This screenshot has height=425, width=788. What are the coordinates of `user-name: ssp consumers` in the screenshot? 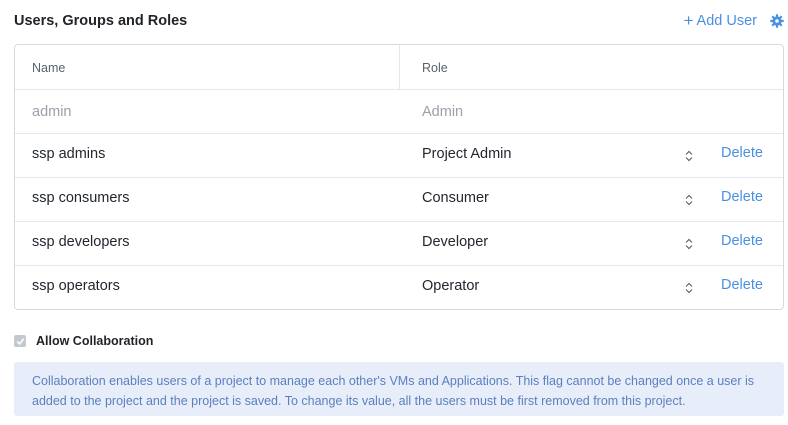 It's located at (81, 198).